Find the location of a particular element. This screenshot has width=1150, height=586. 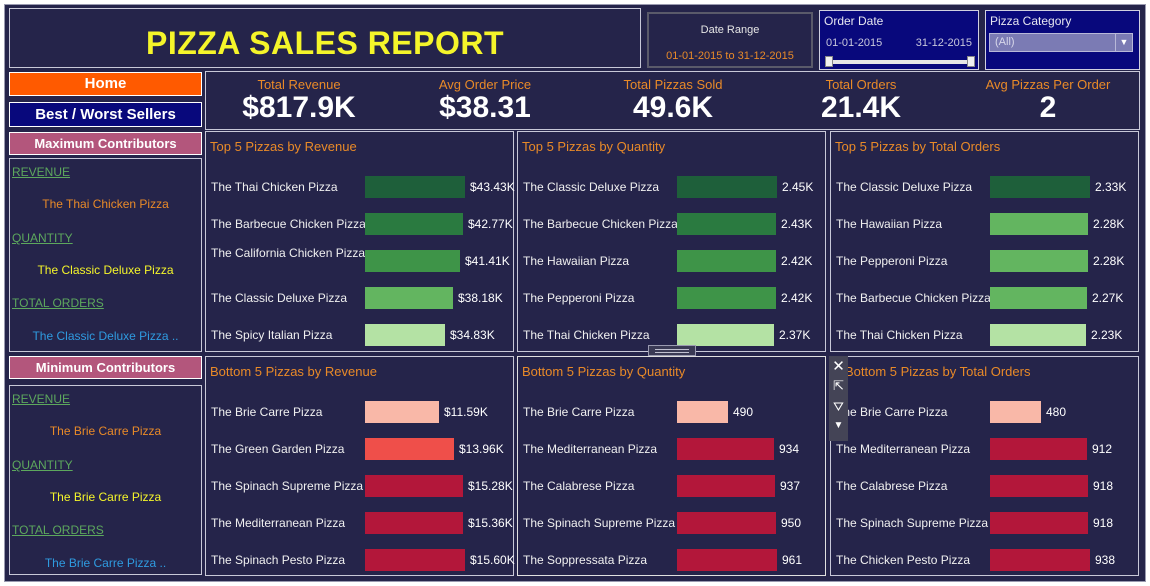

max-quantity-heading: QUANTITY is located at coordinates (42, 238).